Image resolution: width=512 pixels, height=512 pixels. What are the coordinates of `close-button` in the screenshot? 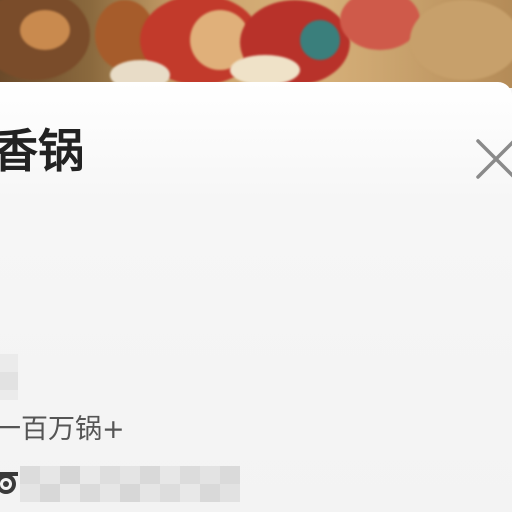 It's located at (493, 159).